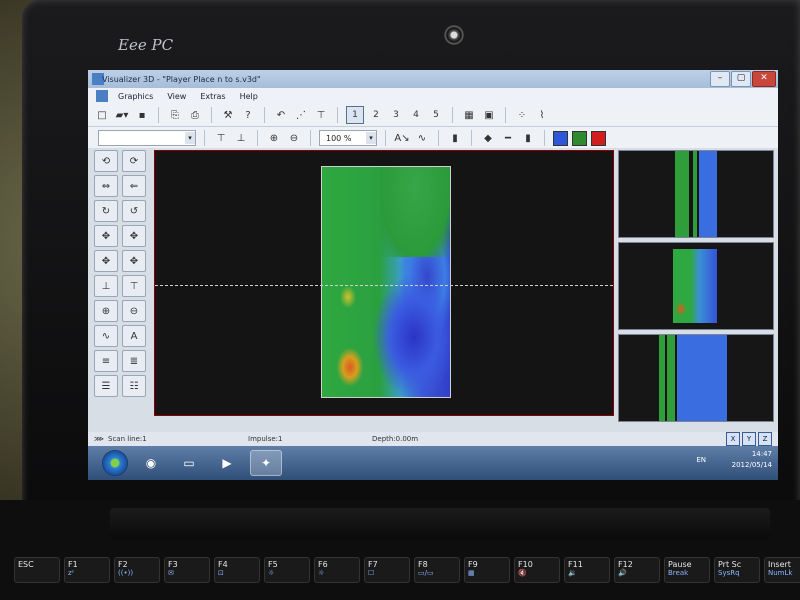 The width and height of the screenshot is (800, 600). What do you see at coordinates (687, 570) in the screenshot?
I see `key-pause: Pause Break` at bounding box center [687, 570].